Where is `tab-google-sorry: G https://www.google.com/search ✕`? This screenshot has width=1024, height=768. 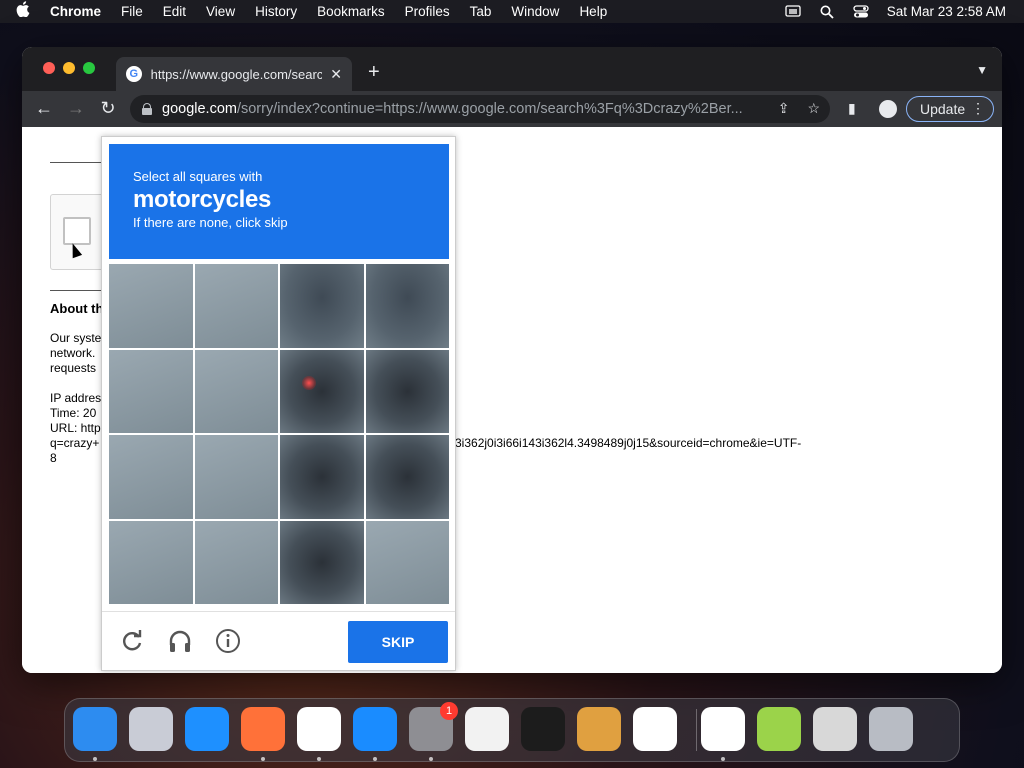
tab-google-sorry: G https://www.google.com/search ✕ is located at coordinates (234, 74).